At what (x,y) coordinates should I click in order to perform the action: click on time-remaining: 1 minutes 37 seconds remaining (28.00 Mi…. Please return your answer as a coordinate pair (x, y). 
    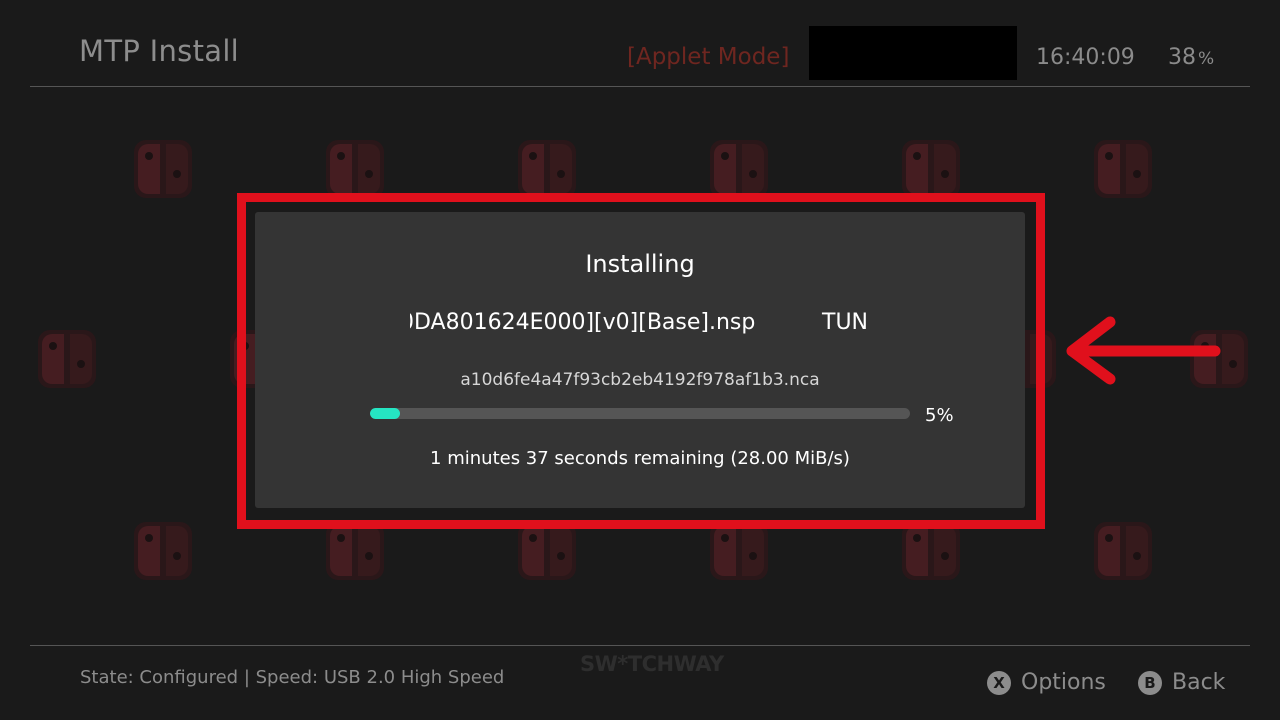
    Looking at the image, I should click on (640, 458).